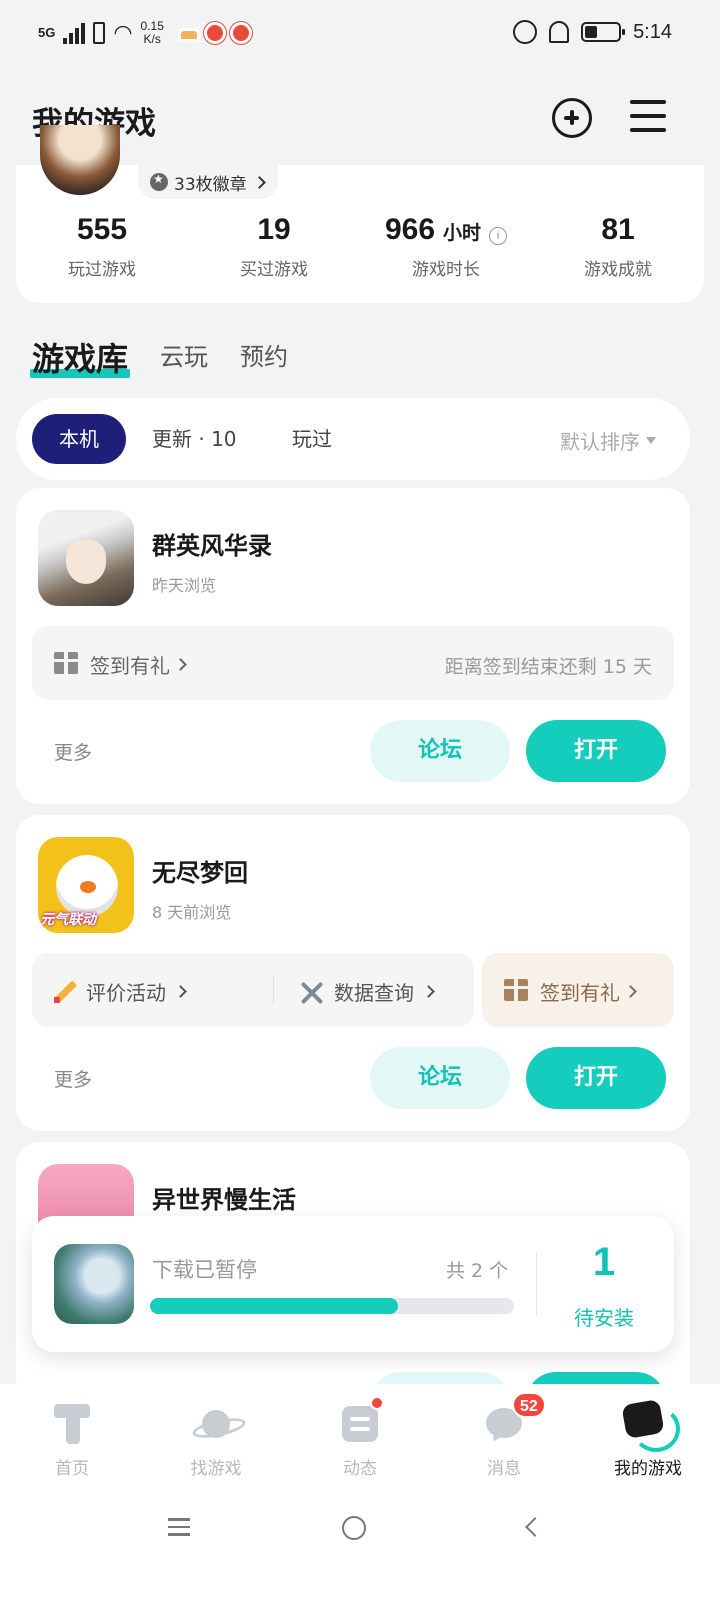 Image resolution: width=720 pixels, height=1600 pixels. I want to click on system-nav-bar, so click(360, 1547).